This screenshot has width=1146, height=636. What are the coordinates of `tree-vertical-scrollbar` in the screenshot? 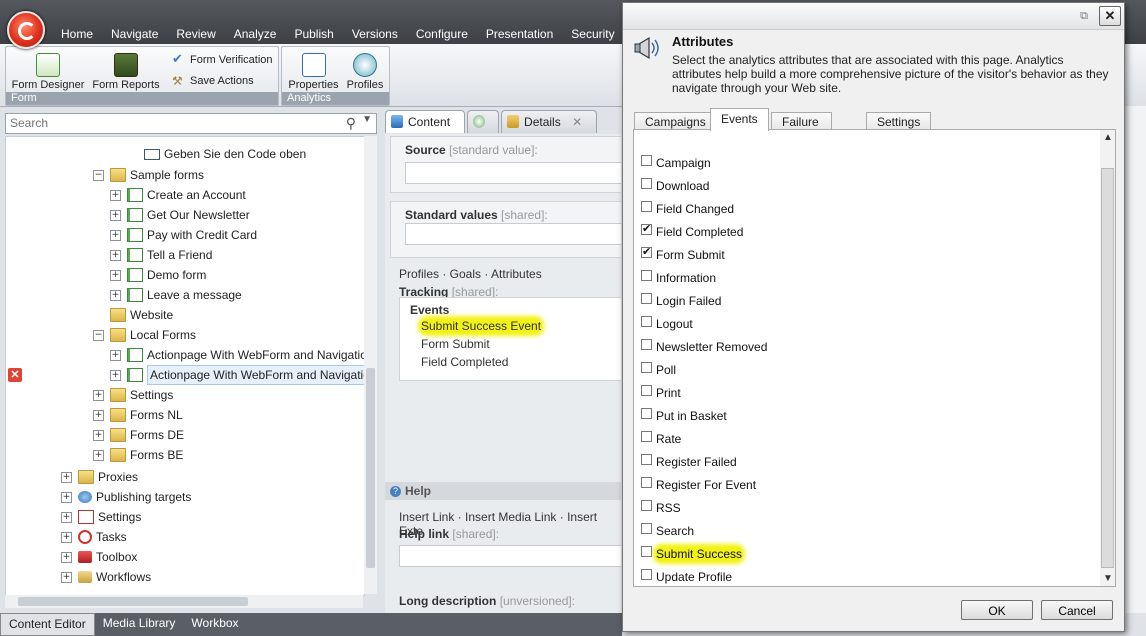 It's located at (370, 365).